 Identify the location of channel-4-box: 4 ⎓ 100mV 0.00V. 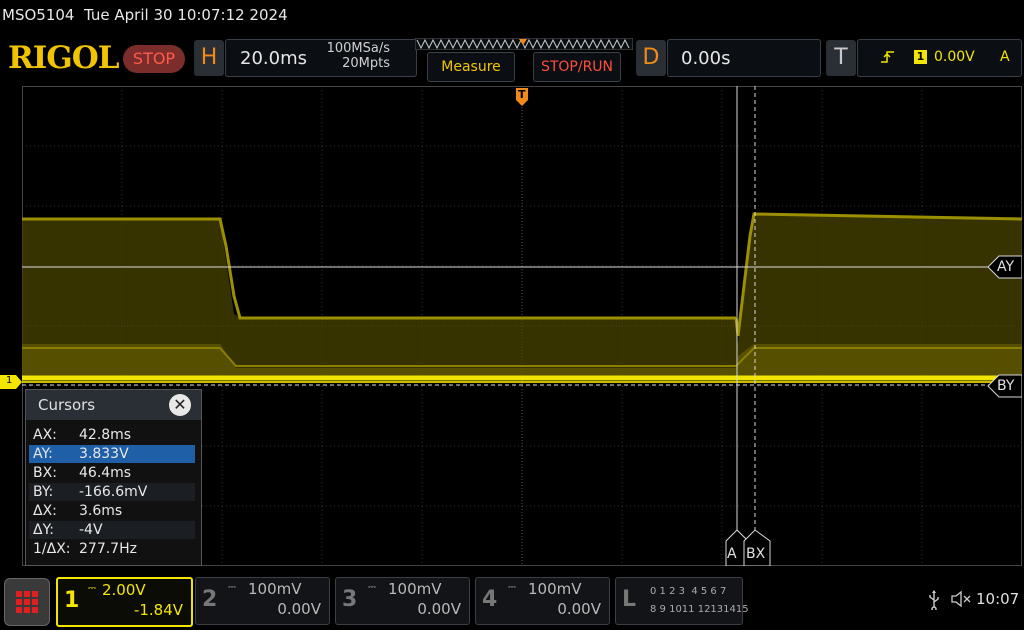
(542, 601).